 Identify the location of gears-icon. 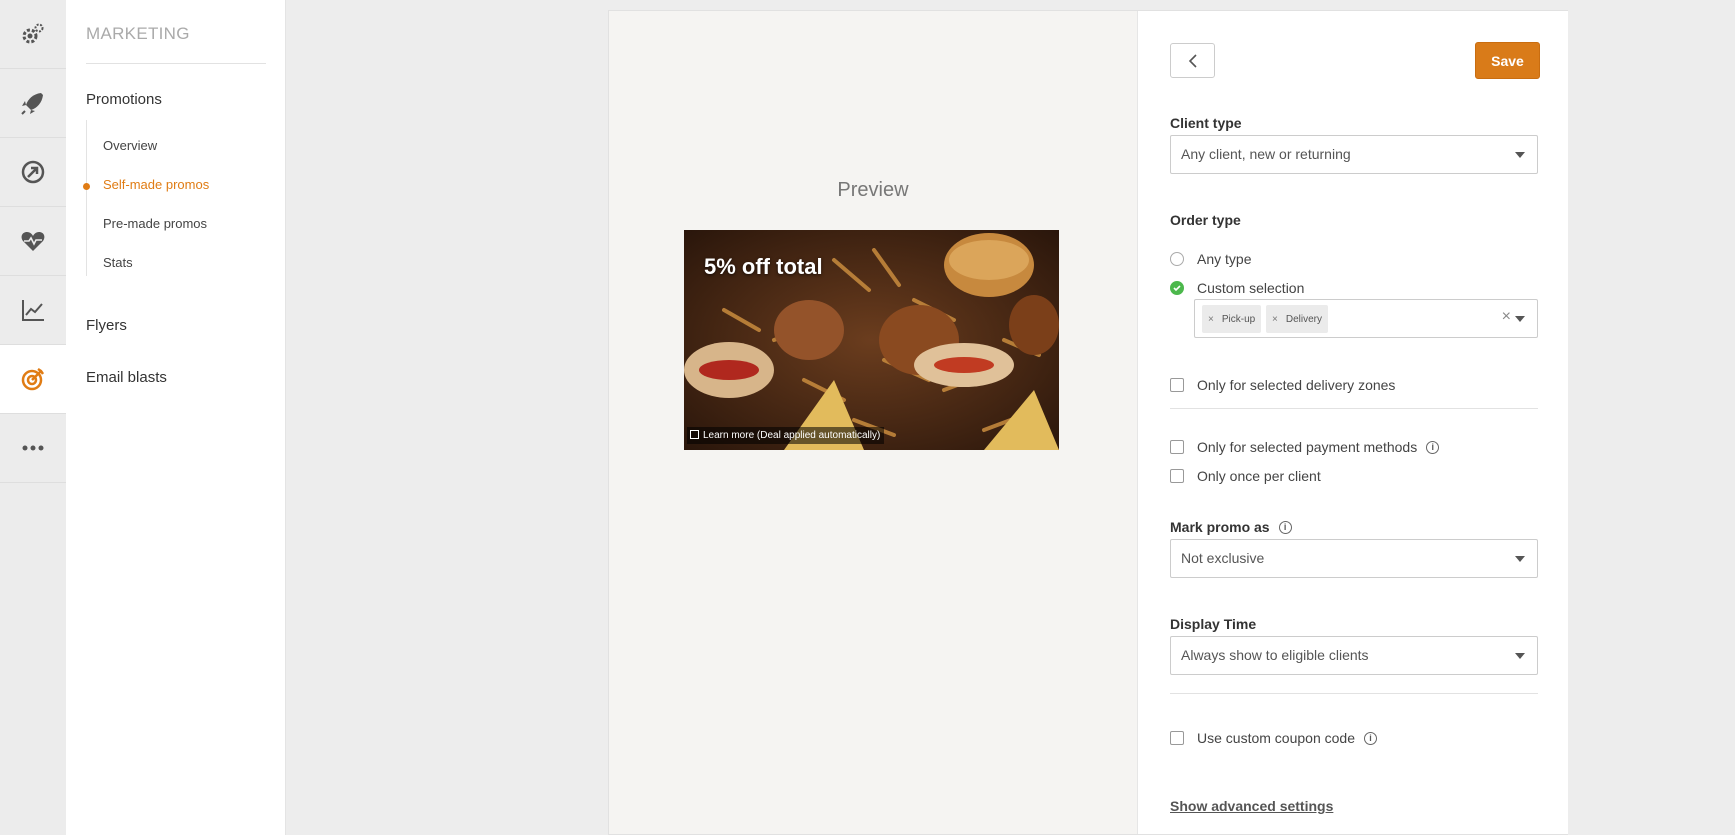
(33, 33).